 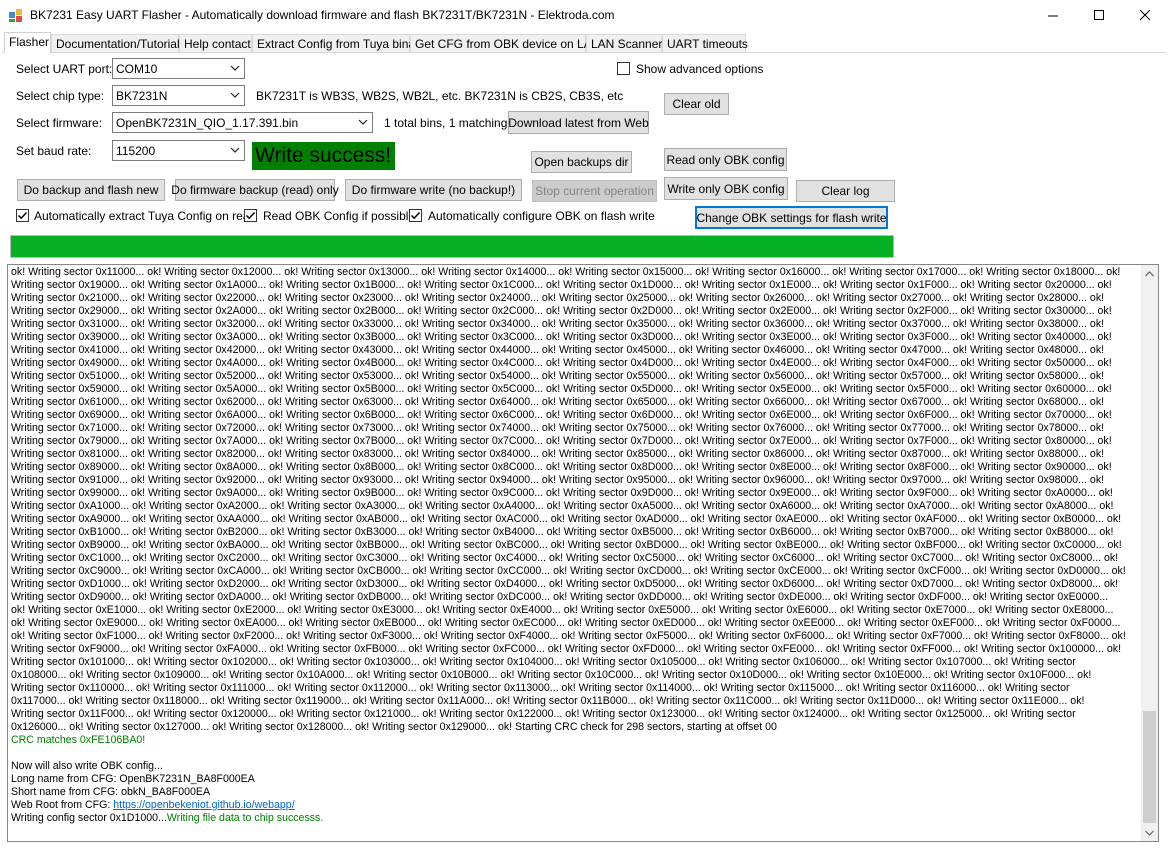 I want to click on tab-lan-scanner: LAN Scanner, so click(x=624, y=43).